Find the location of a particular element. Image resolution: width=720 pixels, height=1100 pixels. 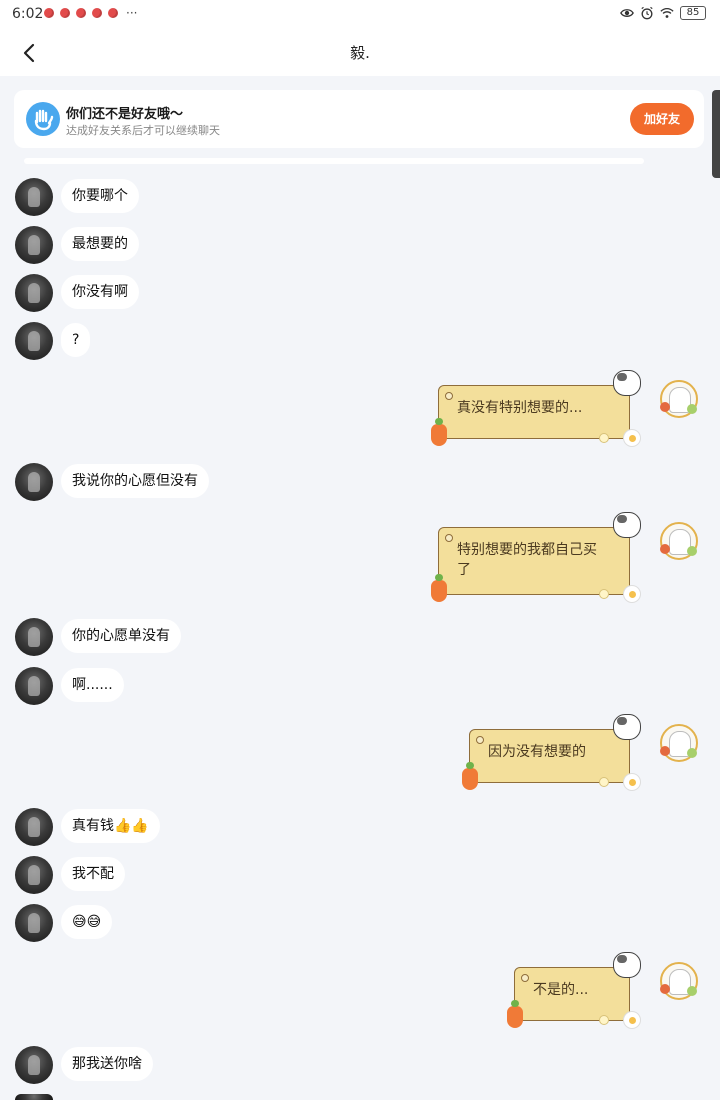

notification-icons: ··· is located at coordinates (91, 13).